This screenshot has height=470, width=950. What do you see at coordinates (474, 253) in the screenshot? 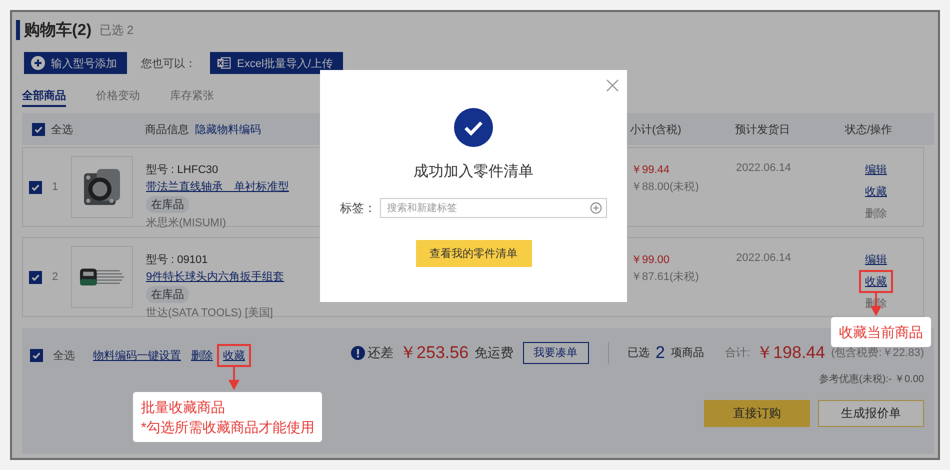
I see `view-parts-list-button: 查看我的零件清单` at bounding box center [474, 253].